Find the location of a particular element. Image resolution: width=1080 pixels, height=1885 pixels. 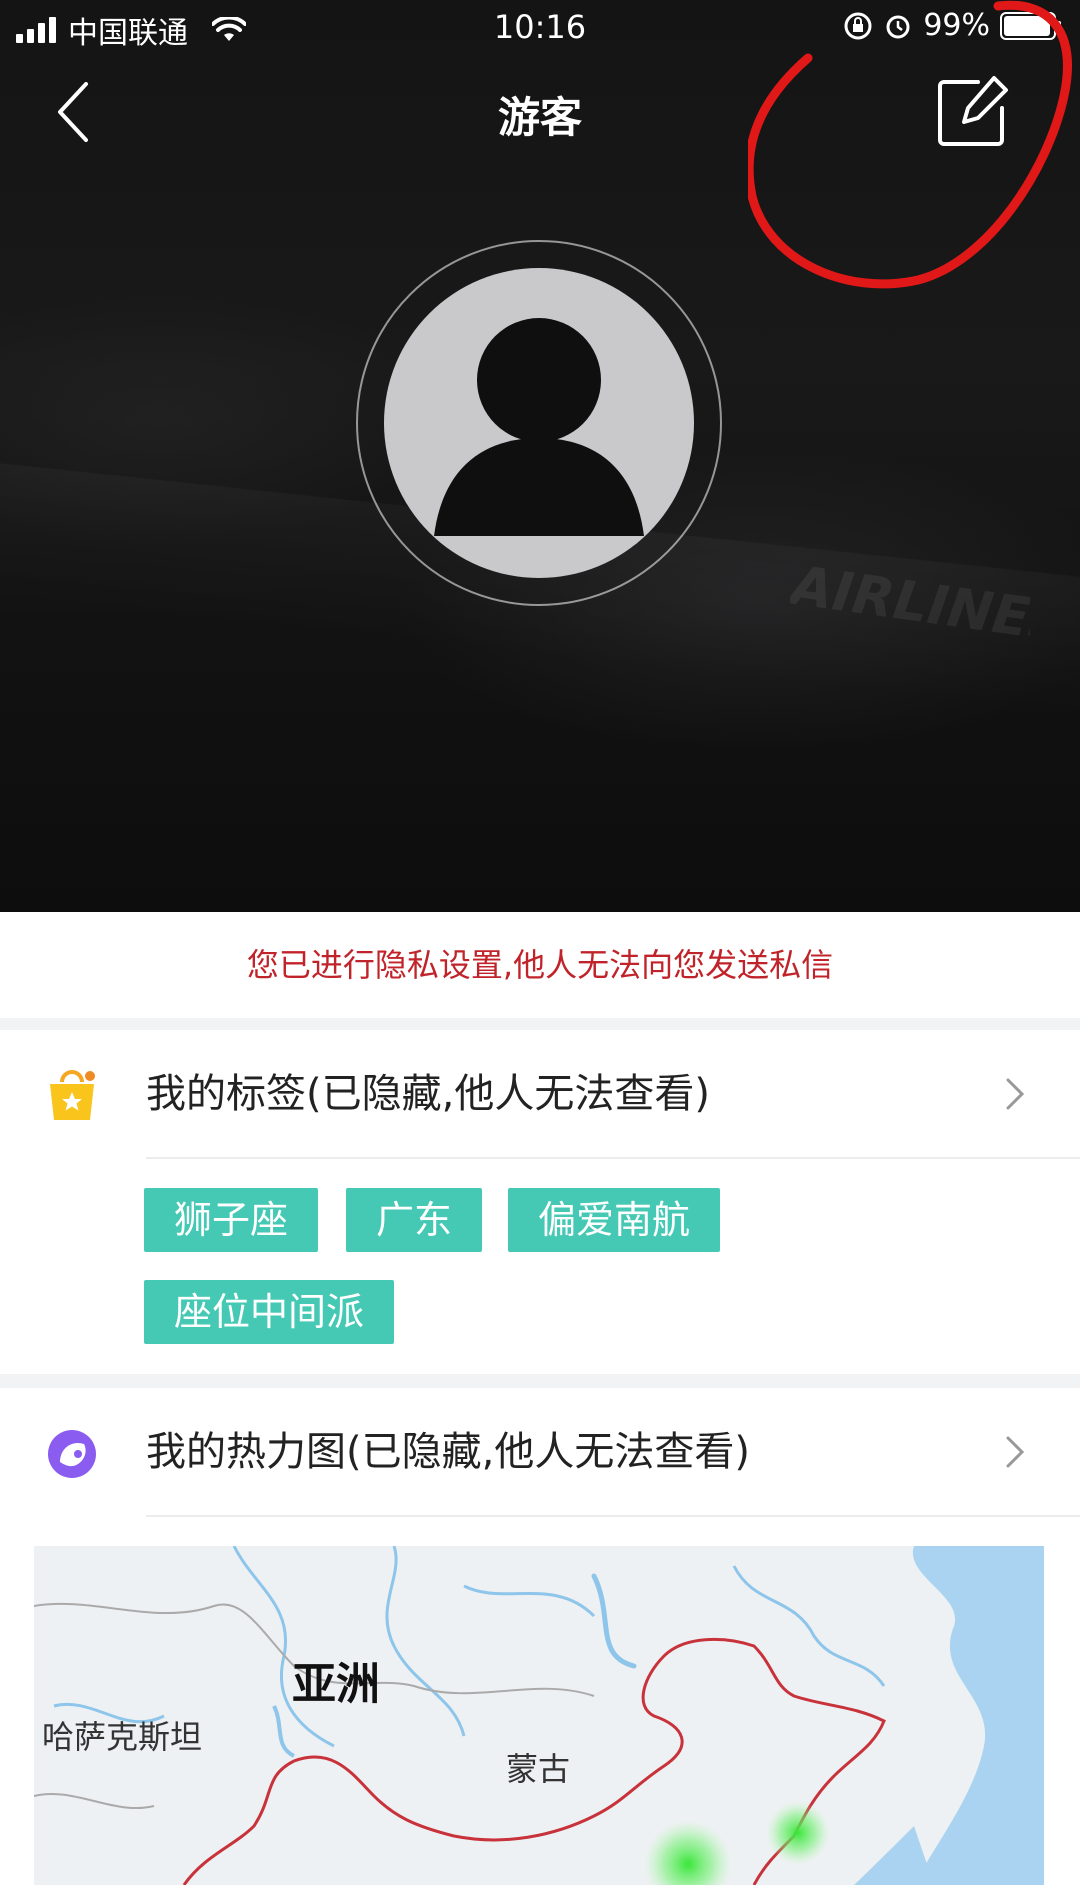

tags-row: 我的标签(已隐藏,他人无法查看) is located at coordinates (540, 1094).